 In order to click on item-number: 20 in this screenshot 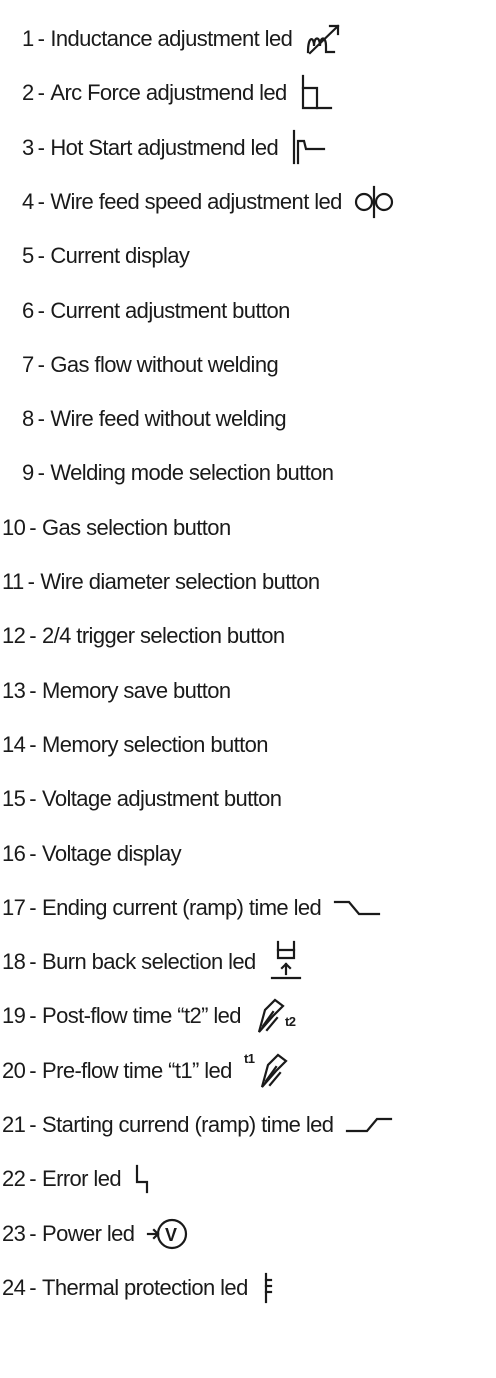, I will do `click(14, 1070)`.